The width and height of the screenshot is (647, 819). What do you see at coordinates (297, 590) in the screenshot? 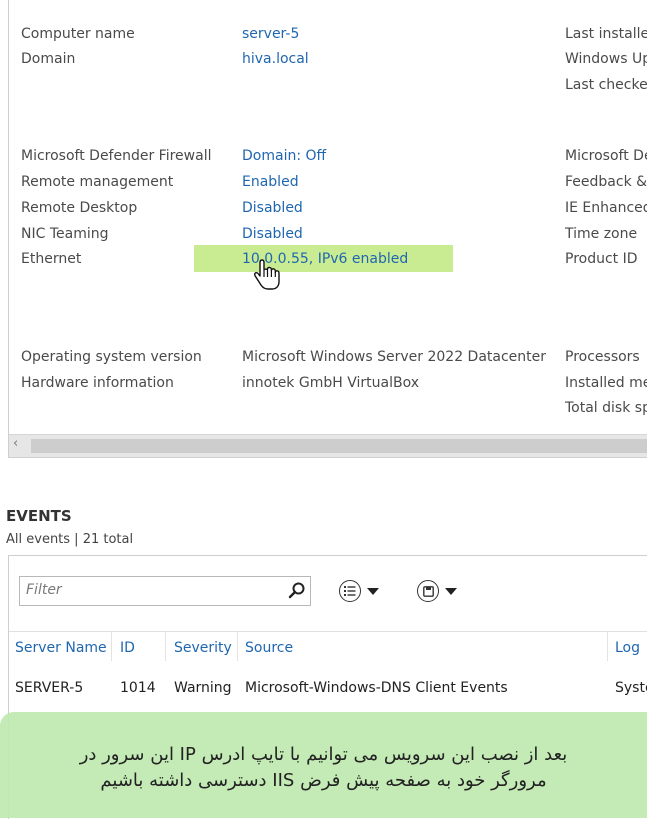
I see `search-icon` at bounding box center [297, 590].